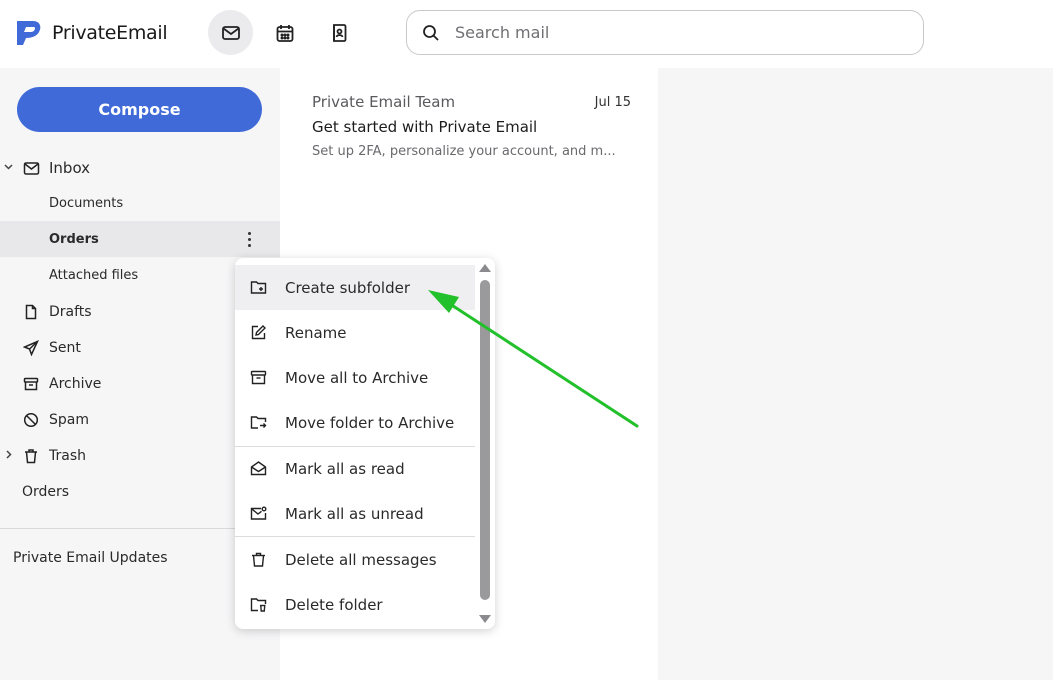  I want to click on menu-item-label: Mark all as read, so click(345, 468).